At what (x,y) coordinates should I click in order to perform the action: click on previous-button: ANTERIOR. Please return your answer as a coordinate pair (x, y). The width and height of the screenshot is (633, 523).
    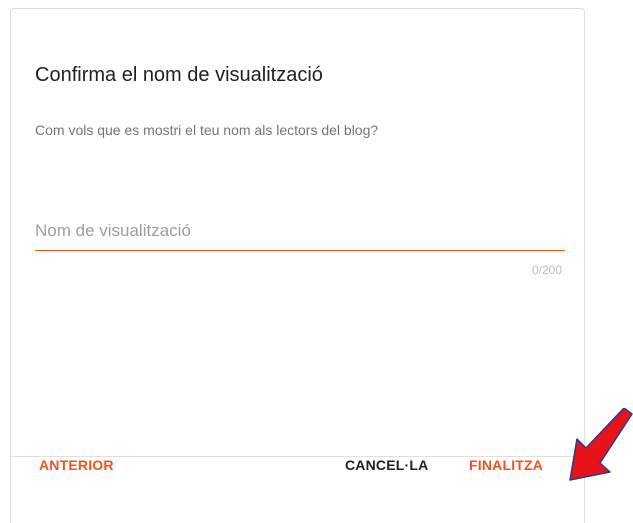
    Looking at the image, I should click on (76, 465).